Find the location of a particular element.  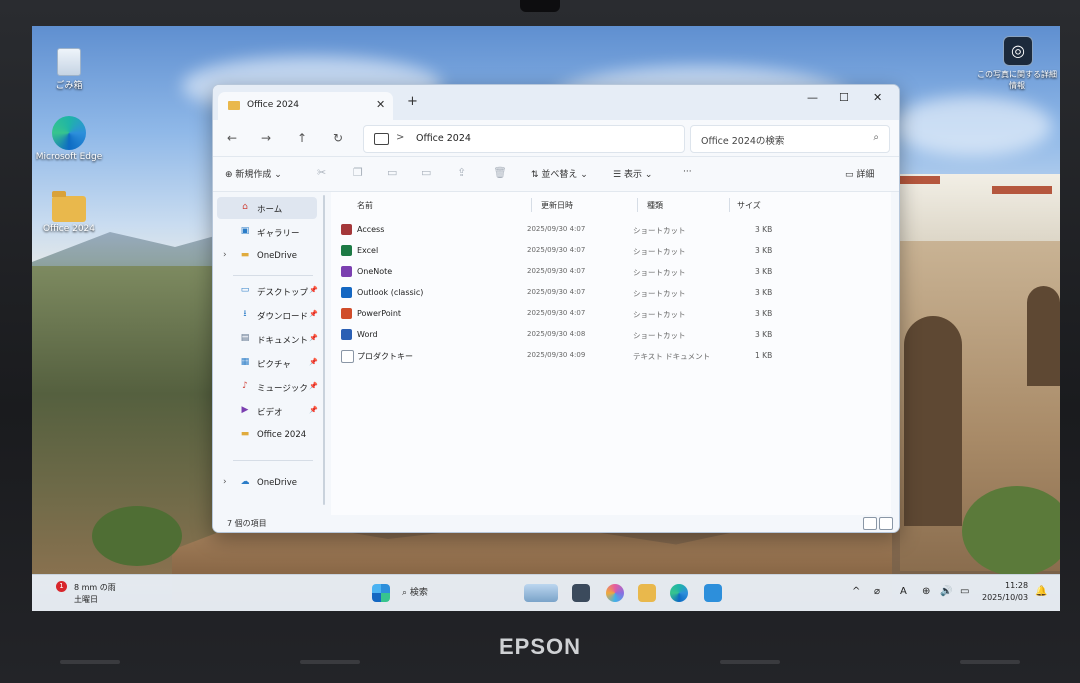

sidebar-item-onedrive-cloud: › ☁ OneDrive is located at coordinates (267, 483).